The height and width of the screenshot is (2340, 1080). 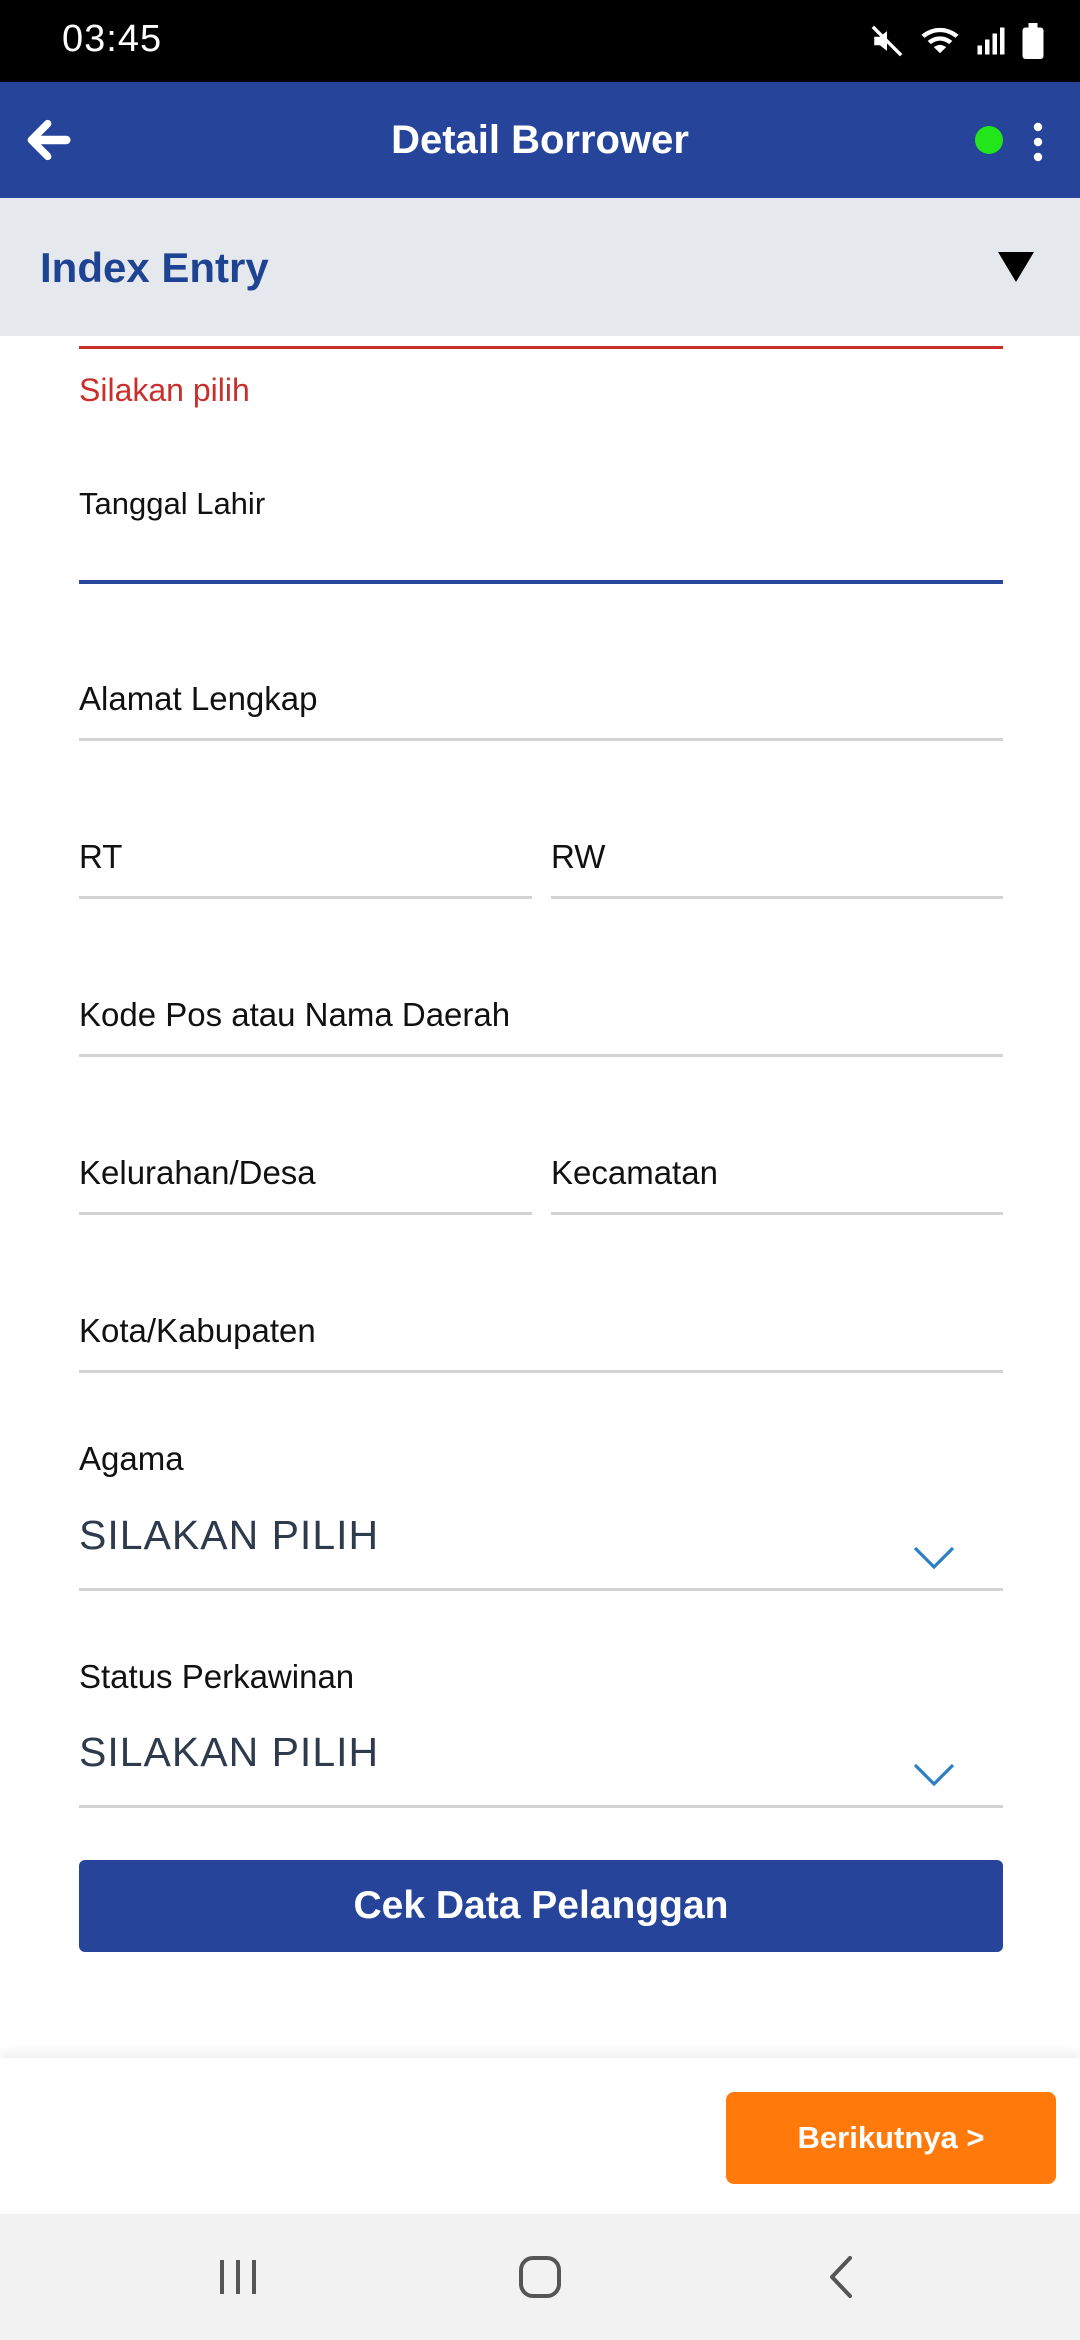 I want to click on system-navigation-bar, so click(x=540, y=2277).